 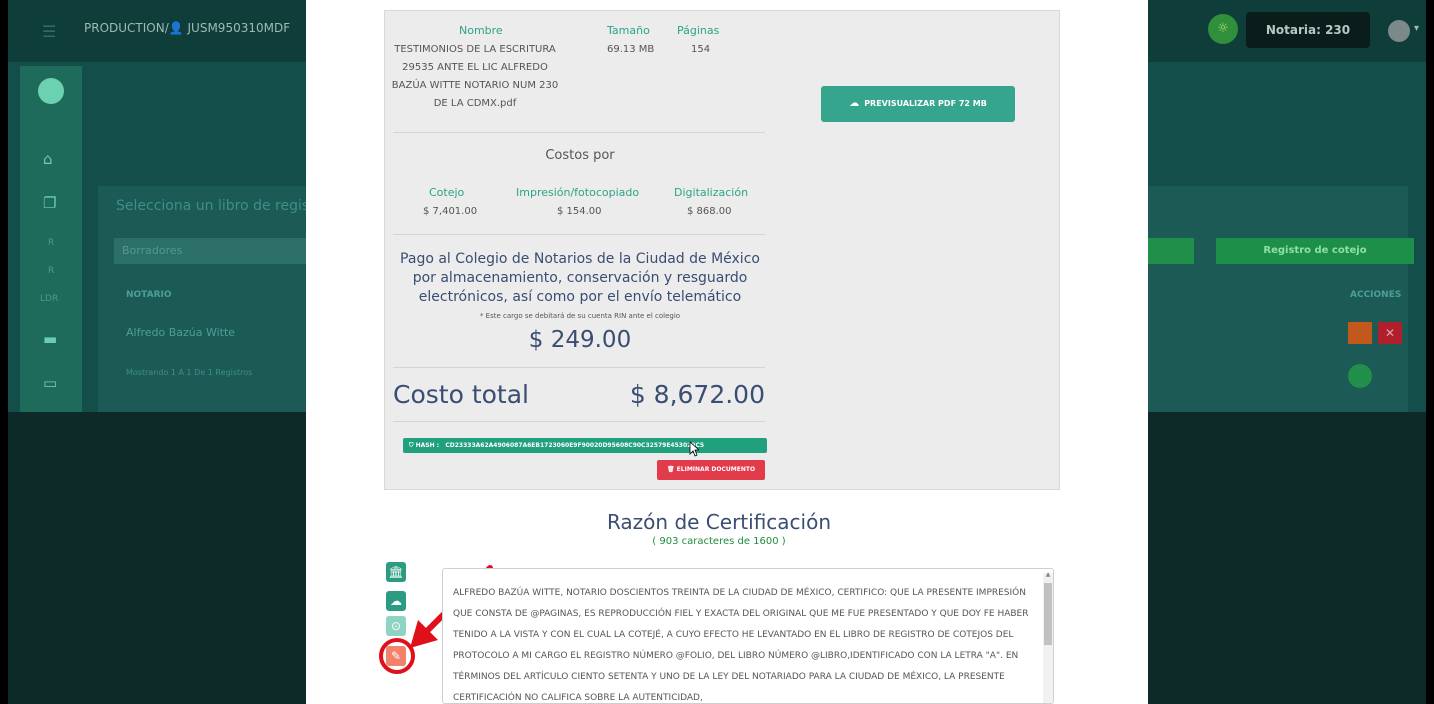 I want to click on preview-pdf-button: ☁ PREVISUALIZAR PDF 72 MB, so click(x=918, y=104).